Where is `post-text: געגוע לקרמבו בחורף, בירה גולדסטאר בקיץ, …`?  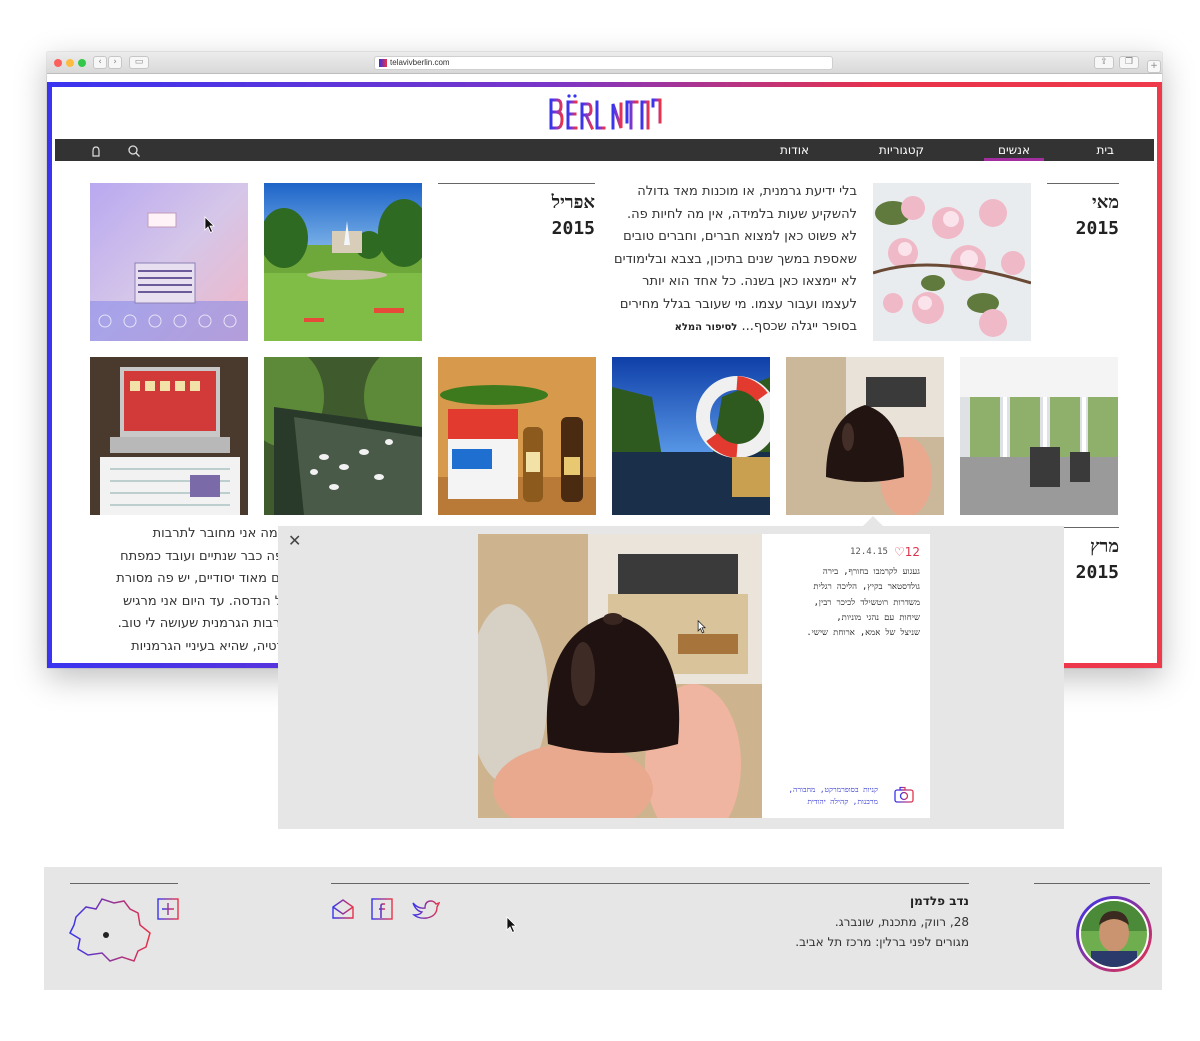
post-text: געגוע לקרמבו בחורף, בירה גולדסטאר בקיץ, … is located at coordinates (845, 603).